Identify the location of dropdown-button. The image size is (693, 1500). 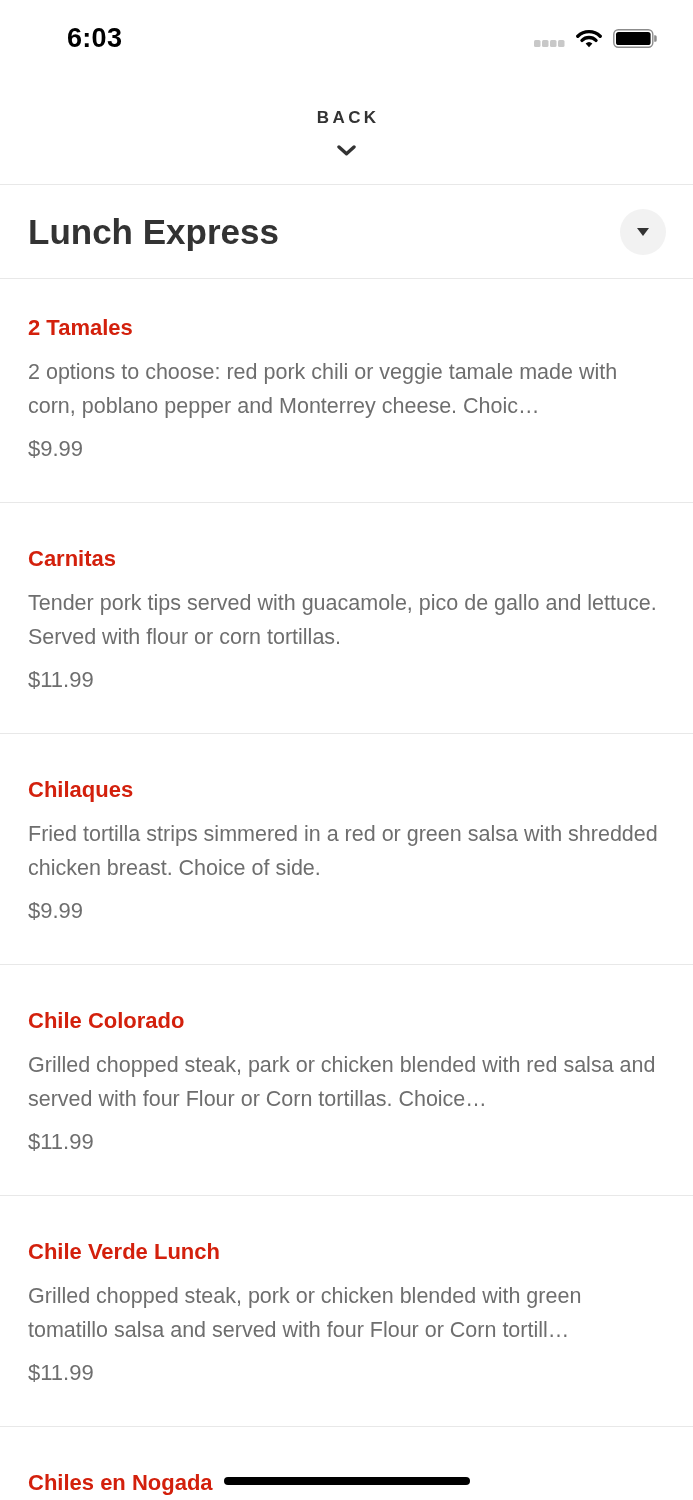
(643, 231).